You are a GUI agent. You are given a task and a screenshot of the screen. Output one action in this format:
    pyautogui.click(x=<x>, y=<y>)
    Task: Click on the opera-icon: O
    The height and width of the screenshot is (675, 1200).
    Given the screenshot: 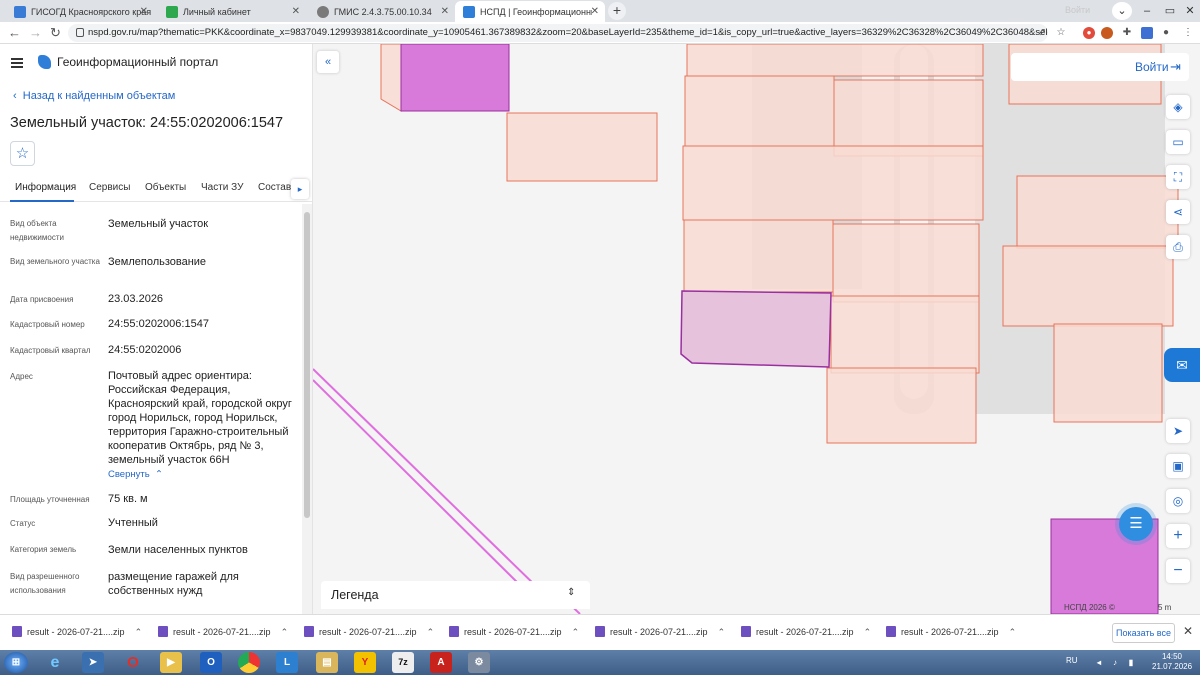 What is the action you would take?
    pyautogui.click(x=133, y=662)
    